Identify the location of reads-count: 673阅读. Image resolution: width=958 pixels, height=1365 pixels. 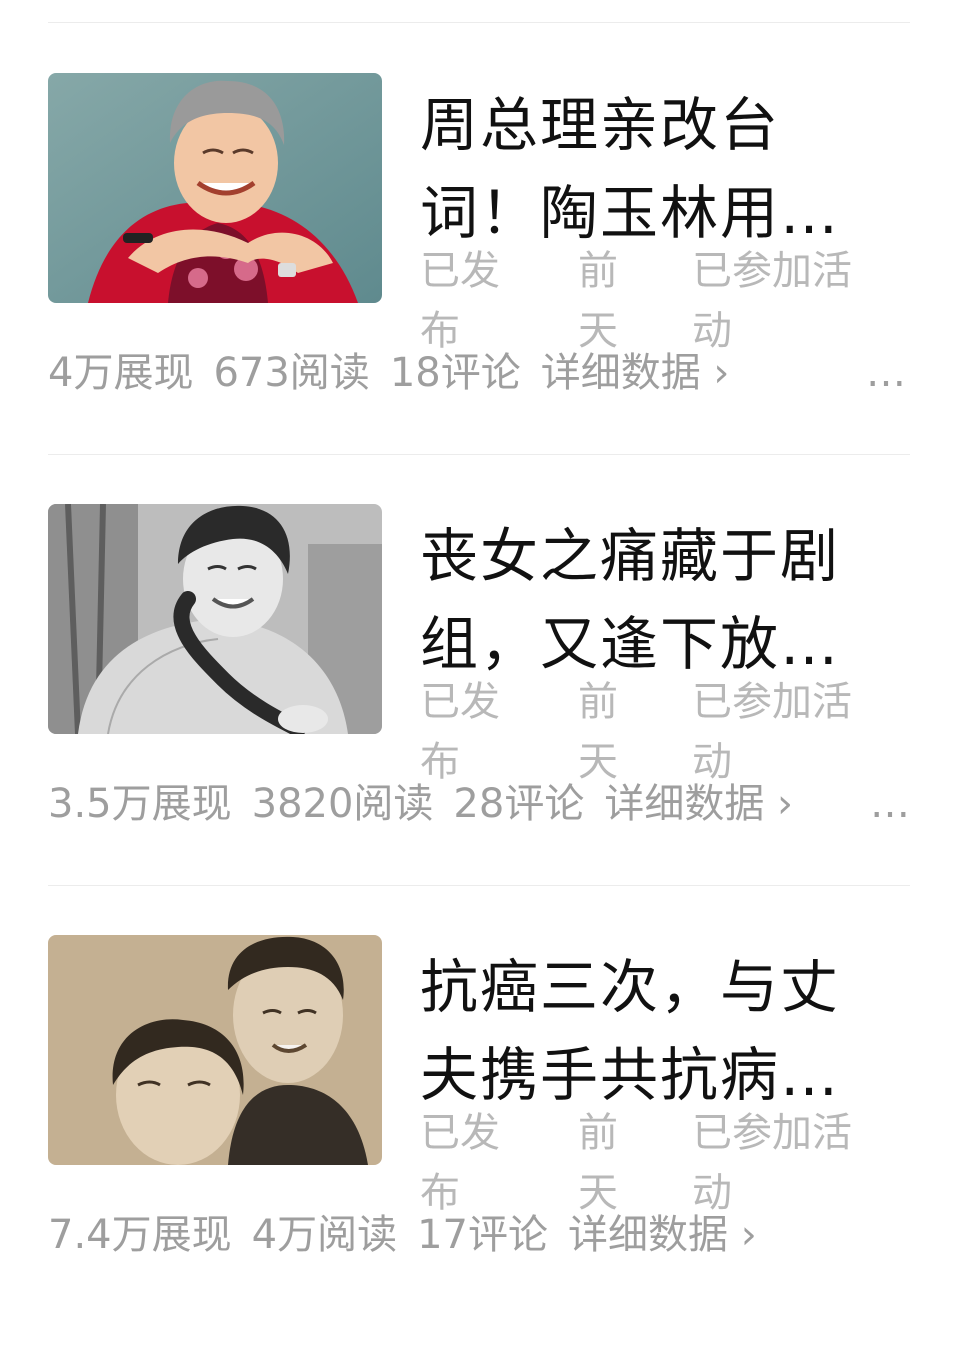
(291, 373).